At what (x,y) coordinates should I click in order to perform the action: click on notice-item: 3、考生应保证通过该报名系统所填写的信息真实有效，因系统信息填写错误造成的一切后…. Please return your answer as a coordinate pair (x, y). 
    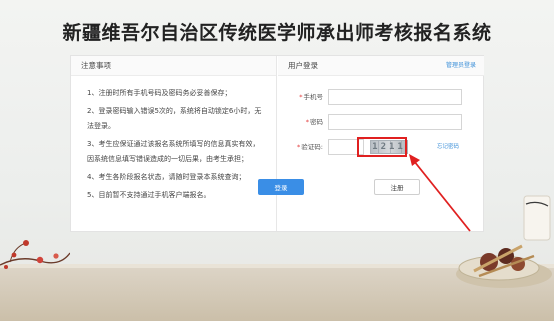
    Looking at the image, I should click on (173, 151).